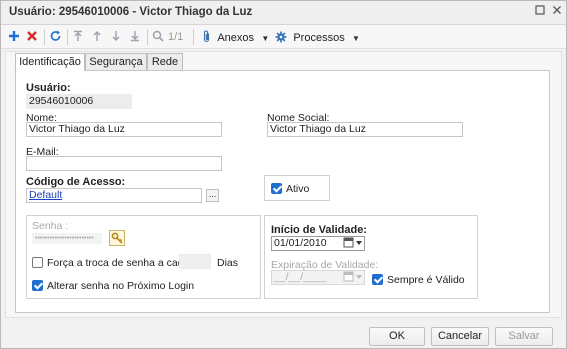 This screenshot has width=567, height=349. I want to click on alterar-senha-label: Alterar senha no Próximo Login, so click(121, 286).